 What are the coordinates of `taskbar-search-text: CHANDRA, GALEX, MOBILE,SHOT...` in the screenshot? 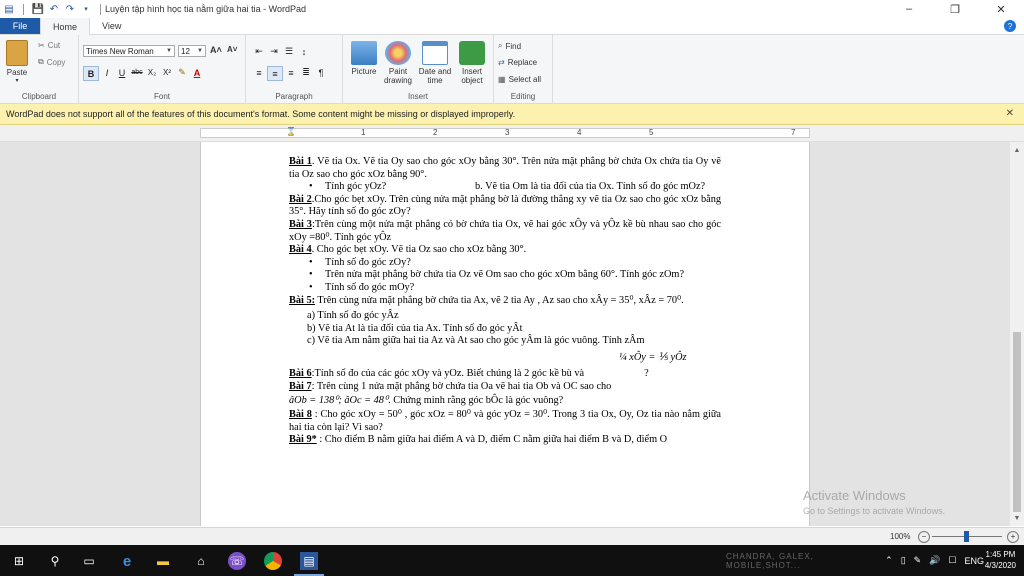 It's located at (770, 560).